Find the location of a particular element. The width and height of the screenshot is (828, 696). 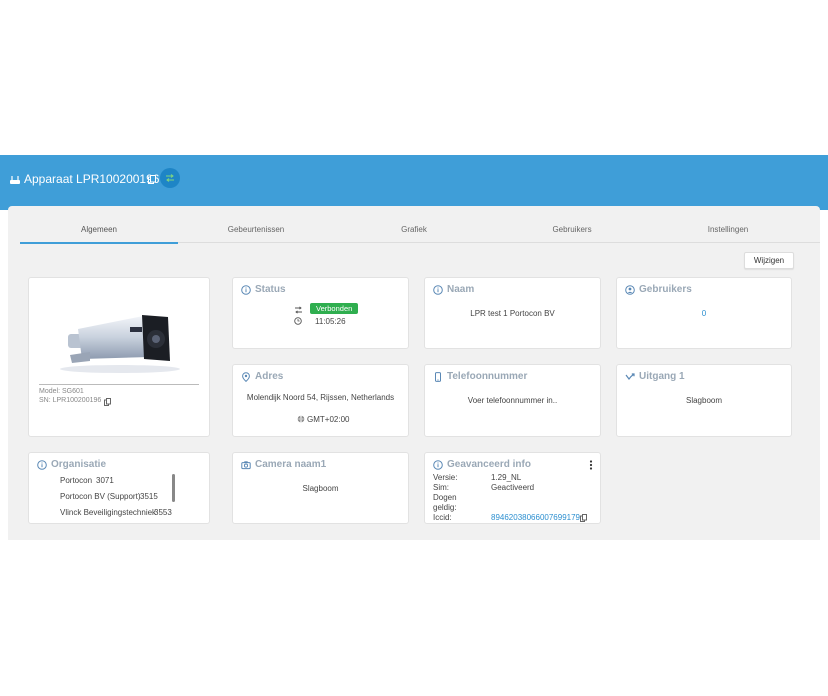

tab-grafiek: Grafiek is located at coordinates (414, 230).